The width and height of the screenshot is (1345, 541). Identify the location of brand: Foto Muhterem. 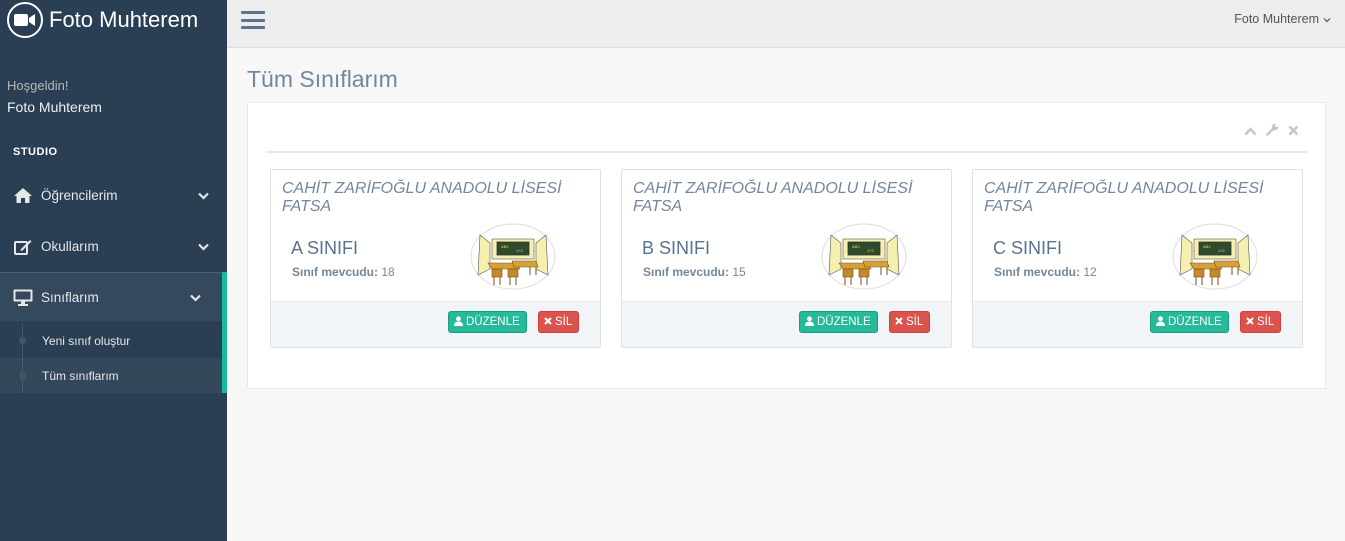
(113, 20).